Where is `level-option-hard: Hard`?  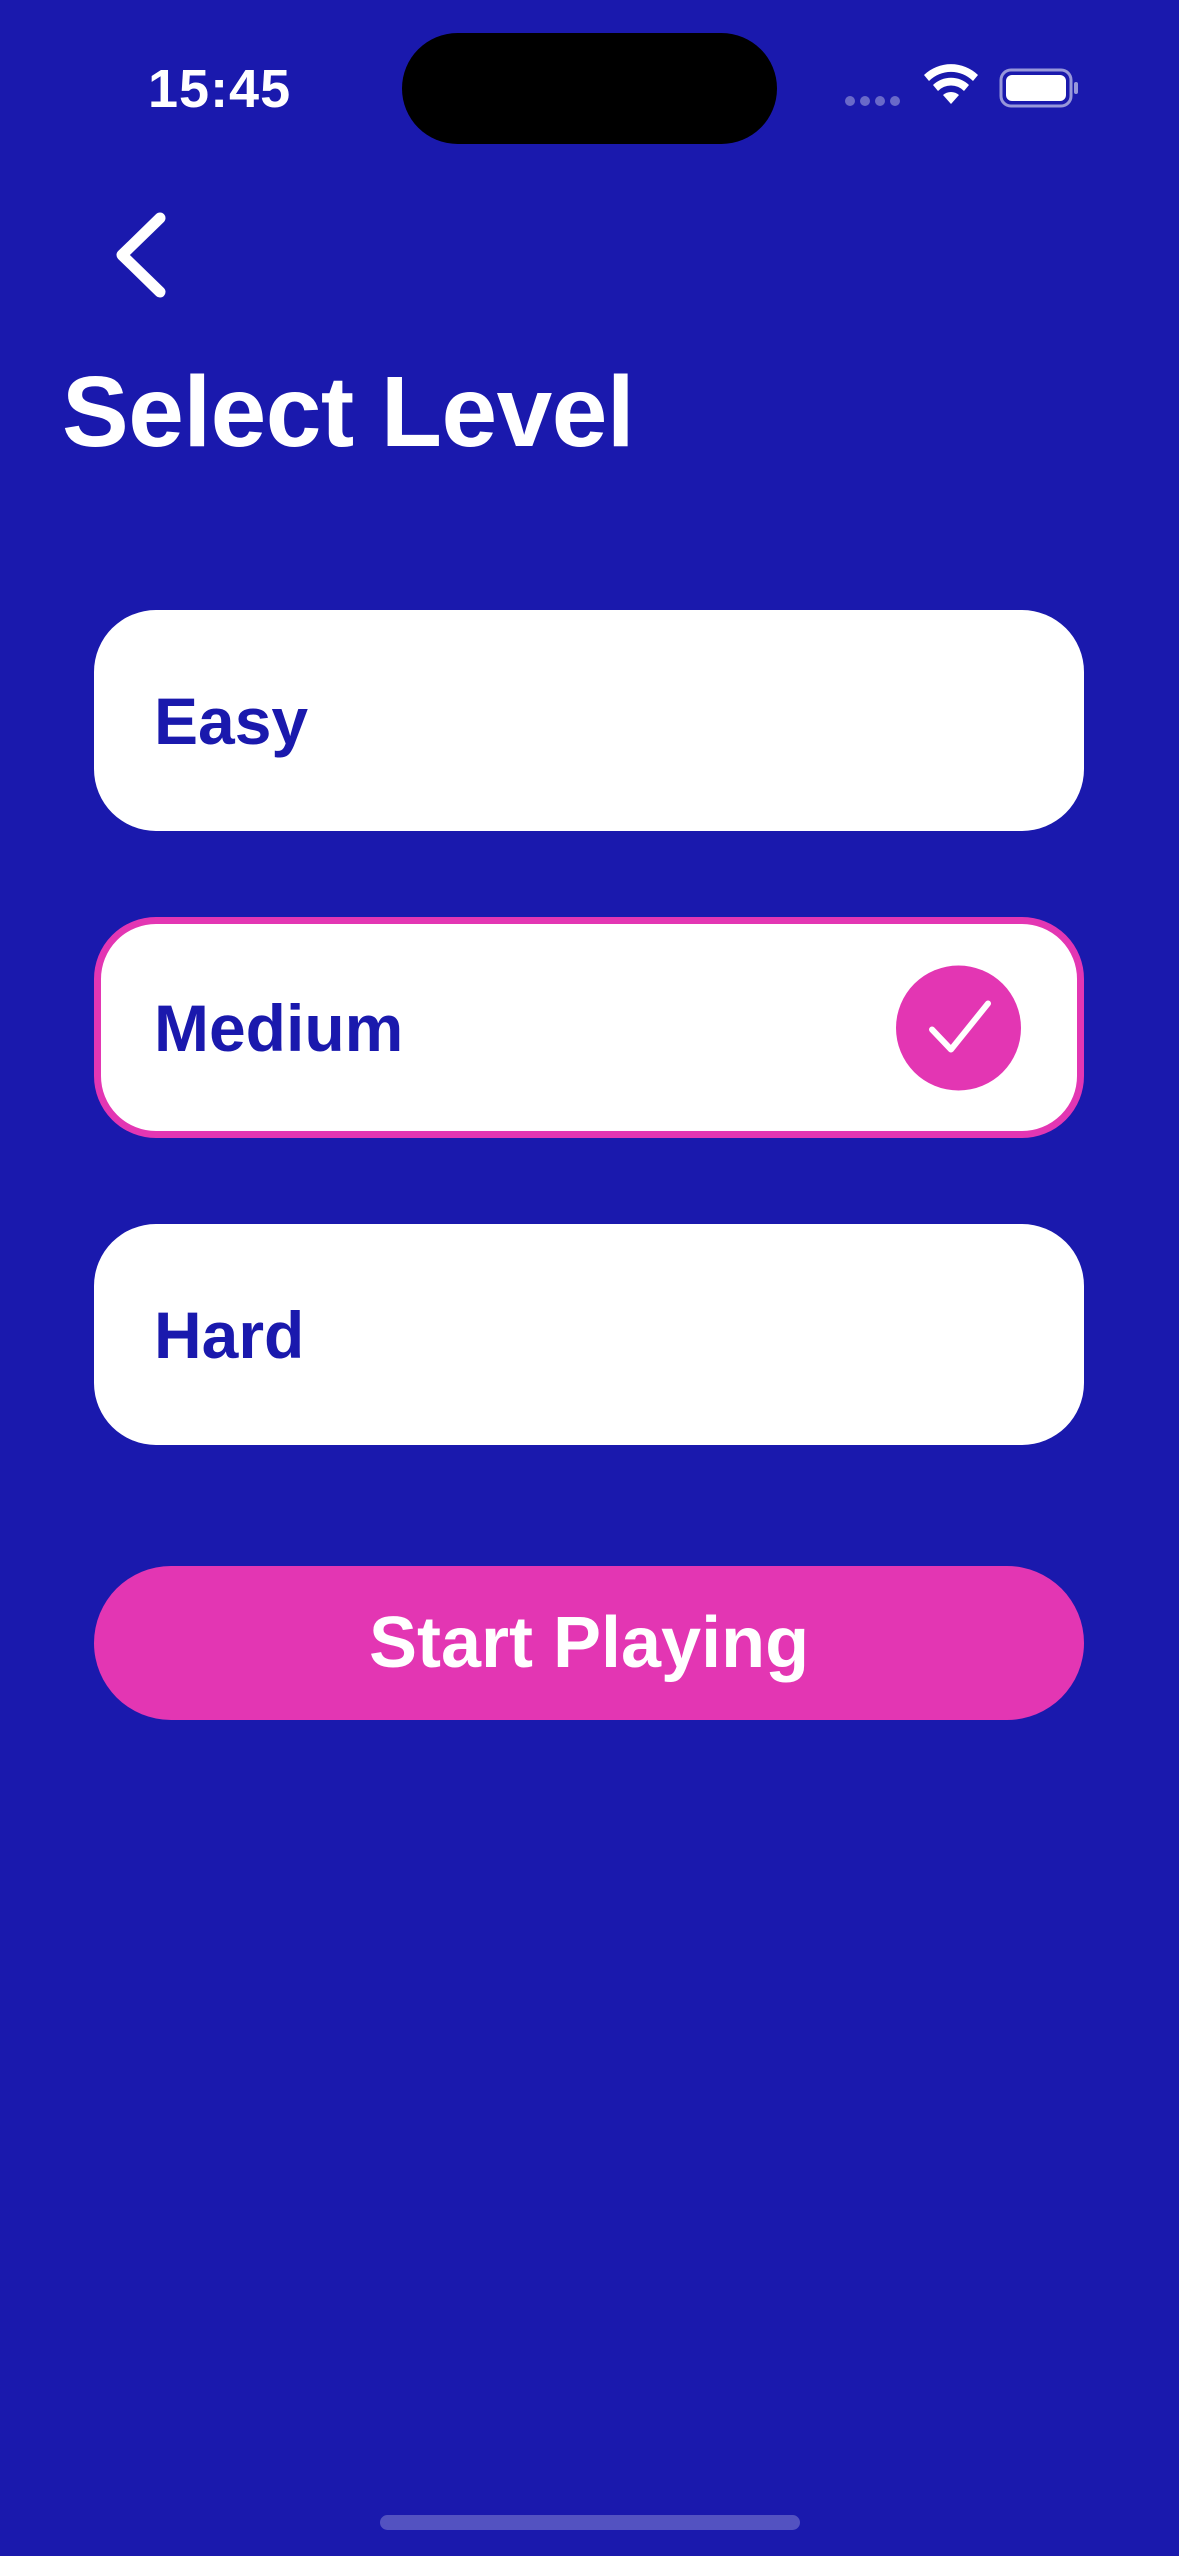 level-option-hard: Hard is located at coordinates (589, 1334).